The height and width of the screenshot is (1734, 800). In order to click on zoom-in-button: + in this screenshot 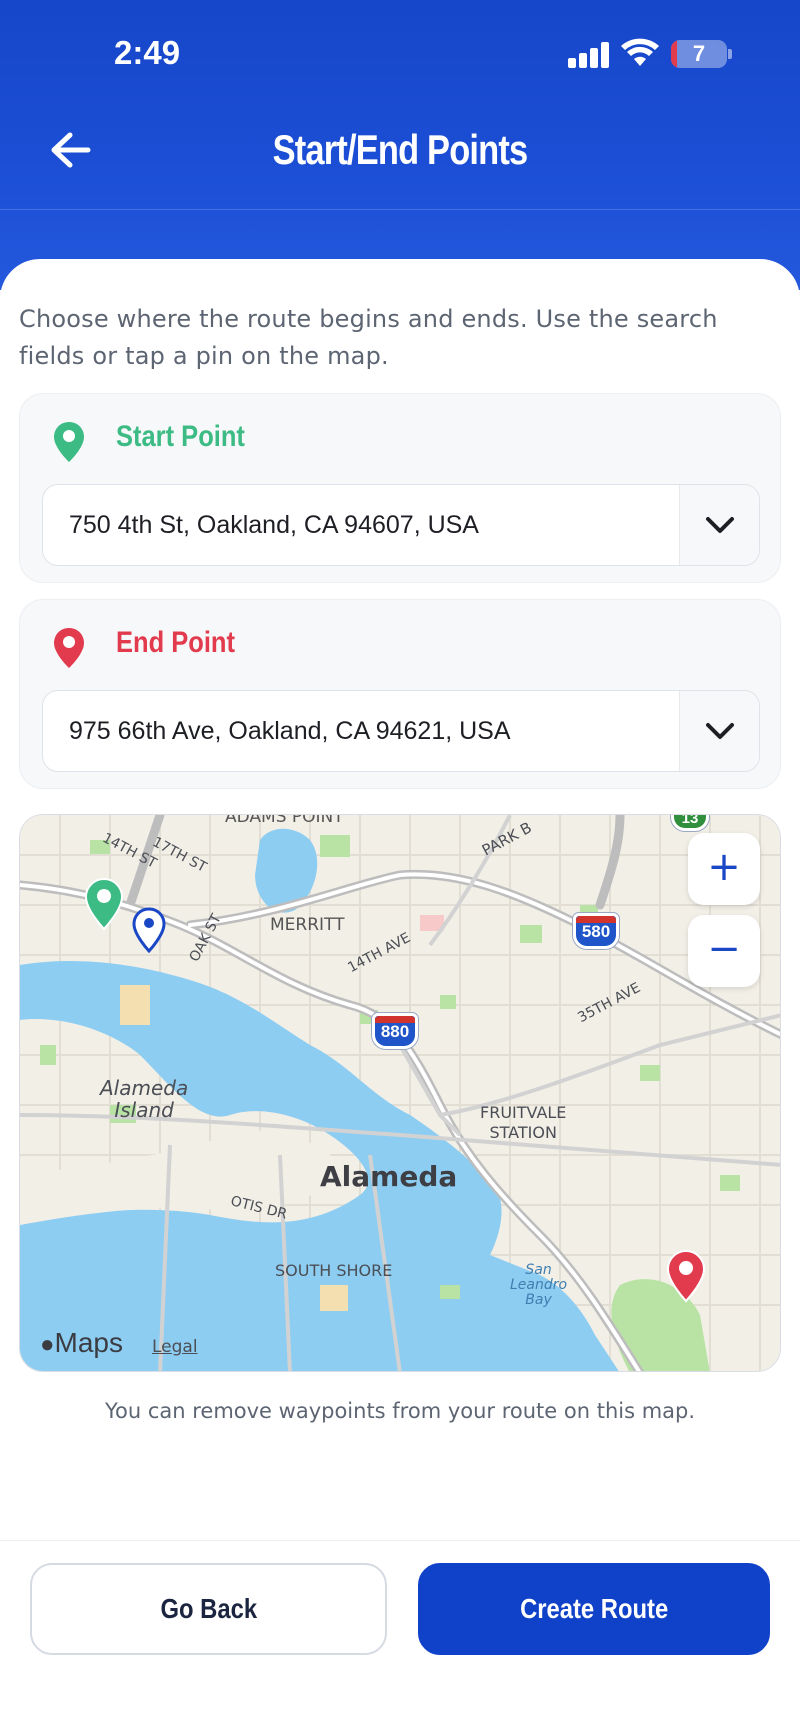, I will do `click(724, 869)`.